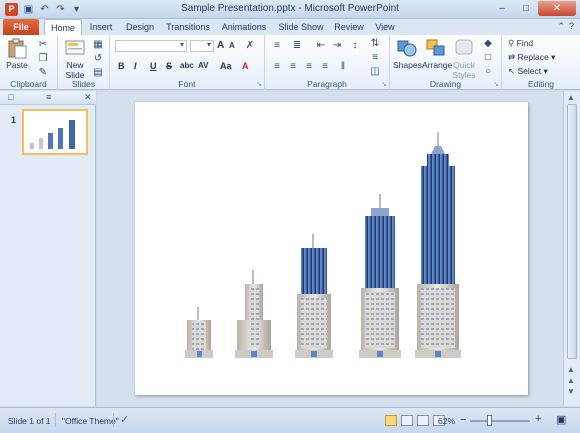 This screenshot has height=433, width=580. I want to click on vertical-scrollbar: ▲ ▲ ▲ ▼, so click(571, 248).